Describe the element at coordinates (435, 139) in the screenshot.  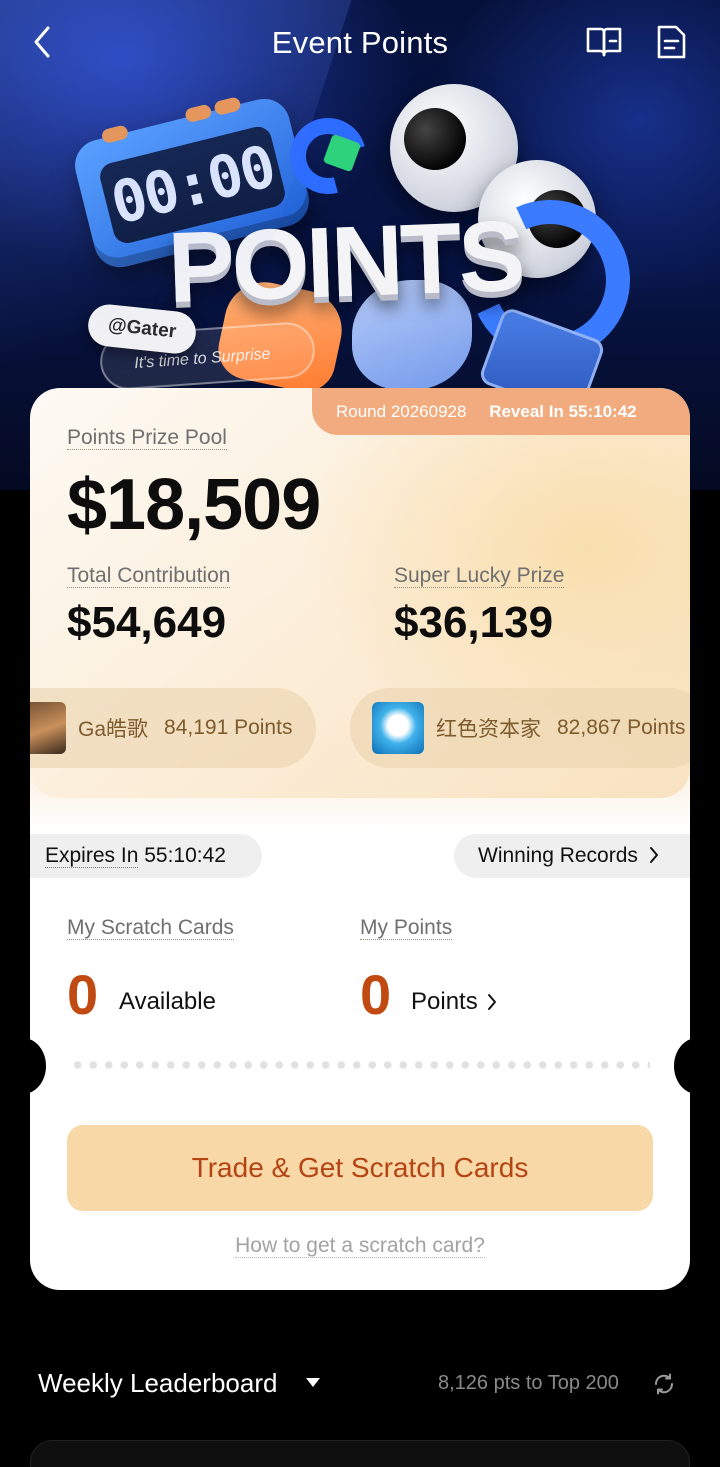
I see `pupil-decor` at that location.